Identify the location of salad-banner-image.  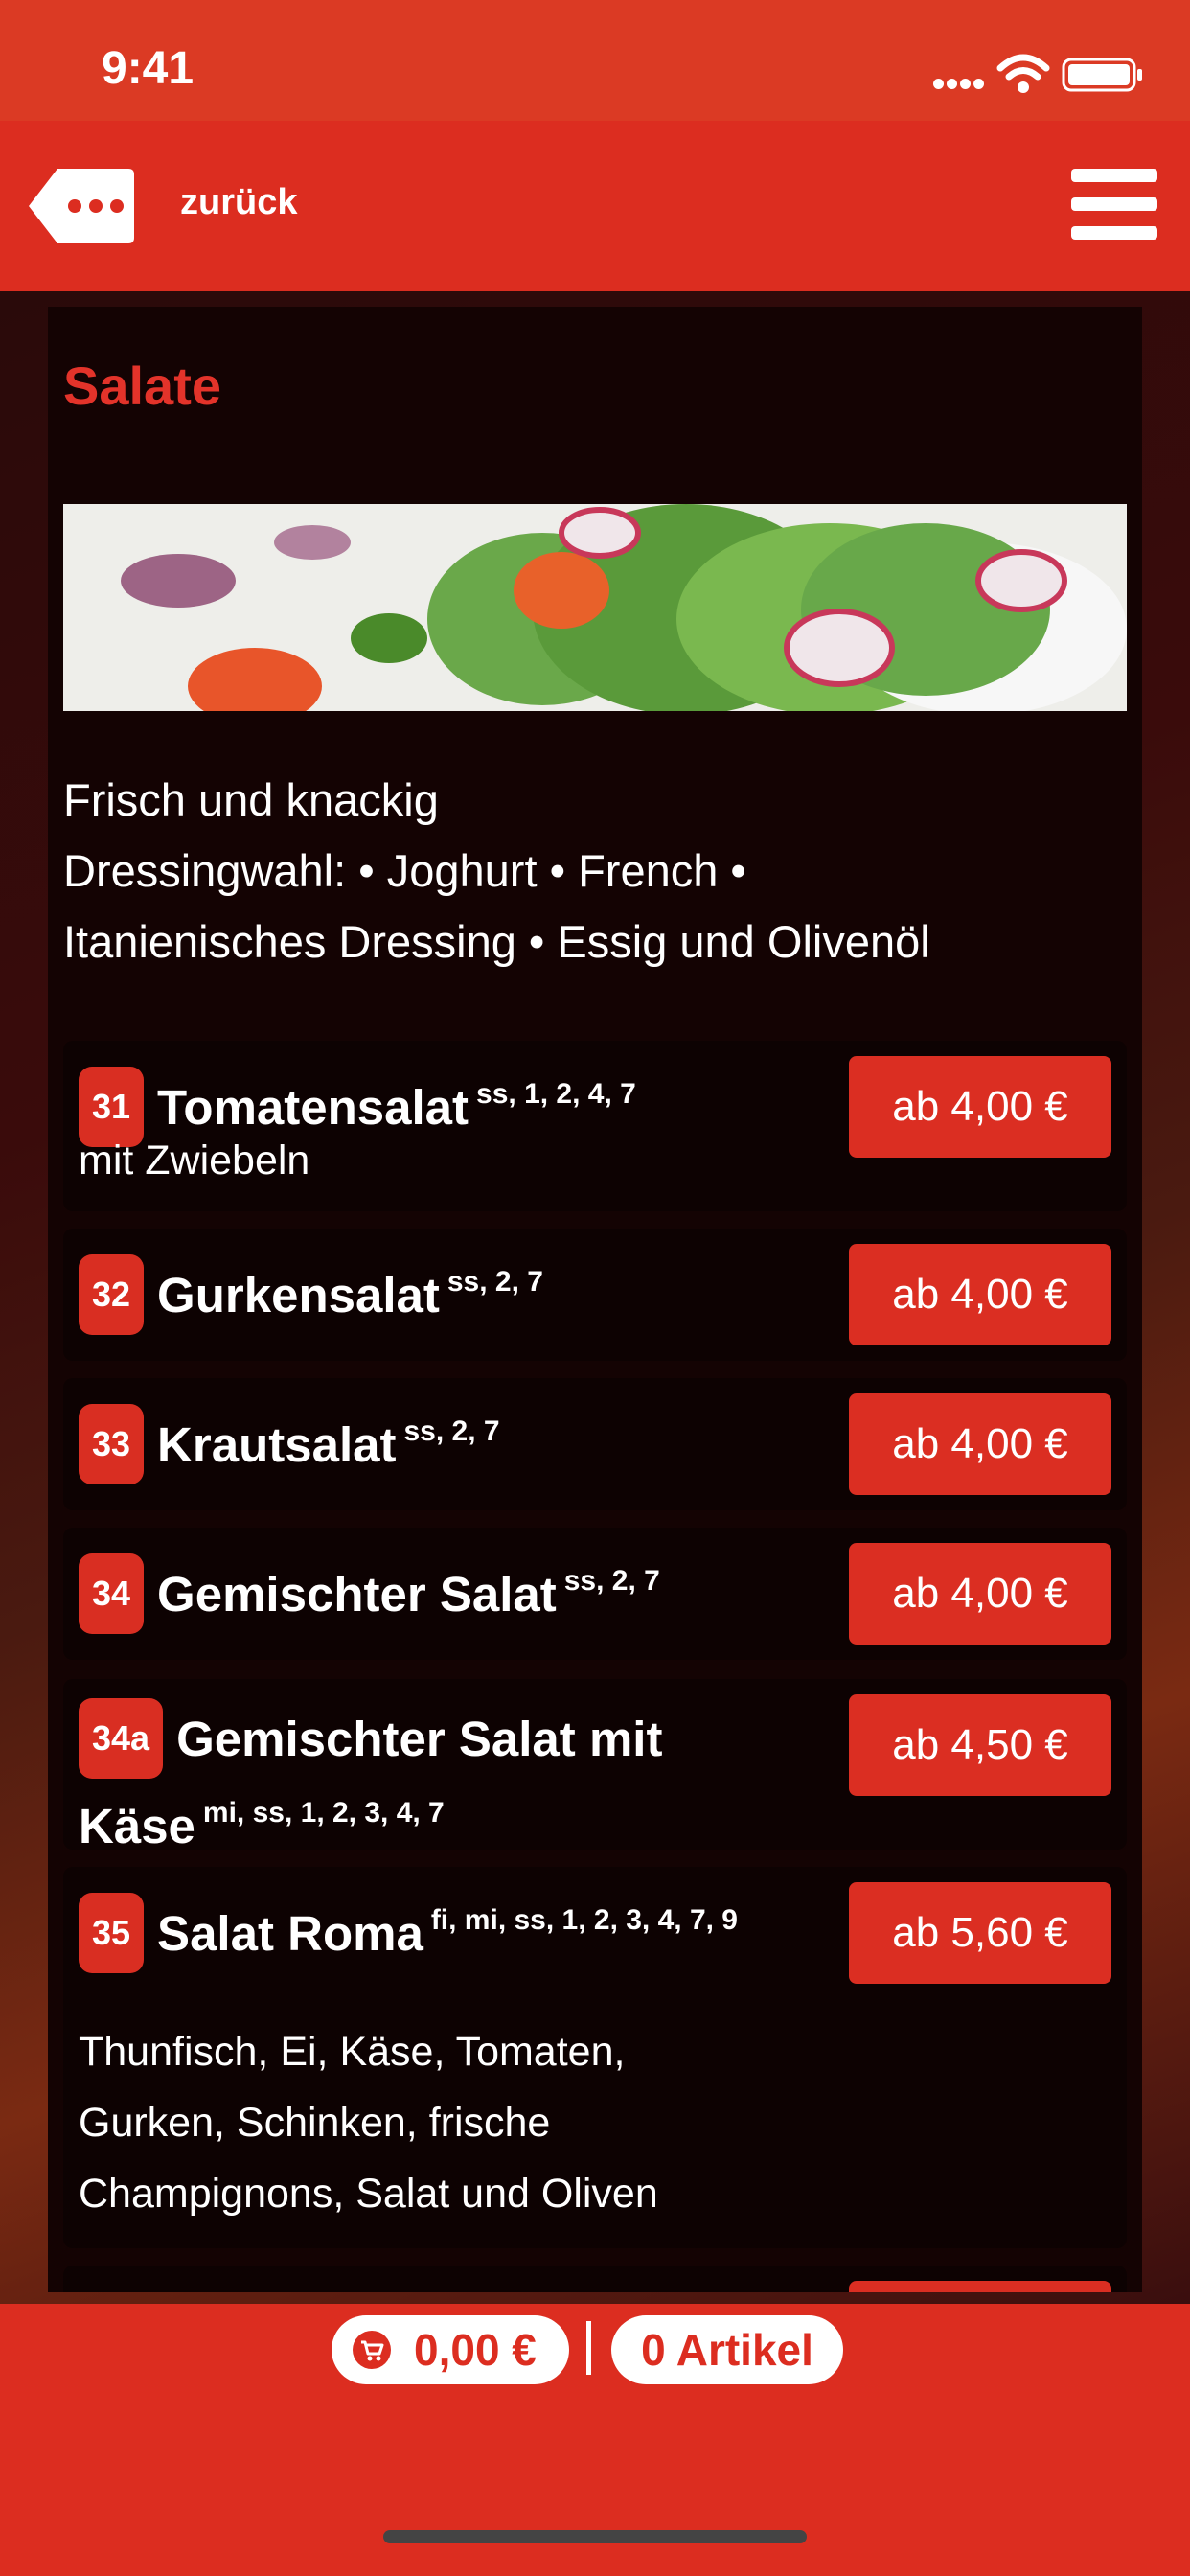
(595, 607).